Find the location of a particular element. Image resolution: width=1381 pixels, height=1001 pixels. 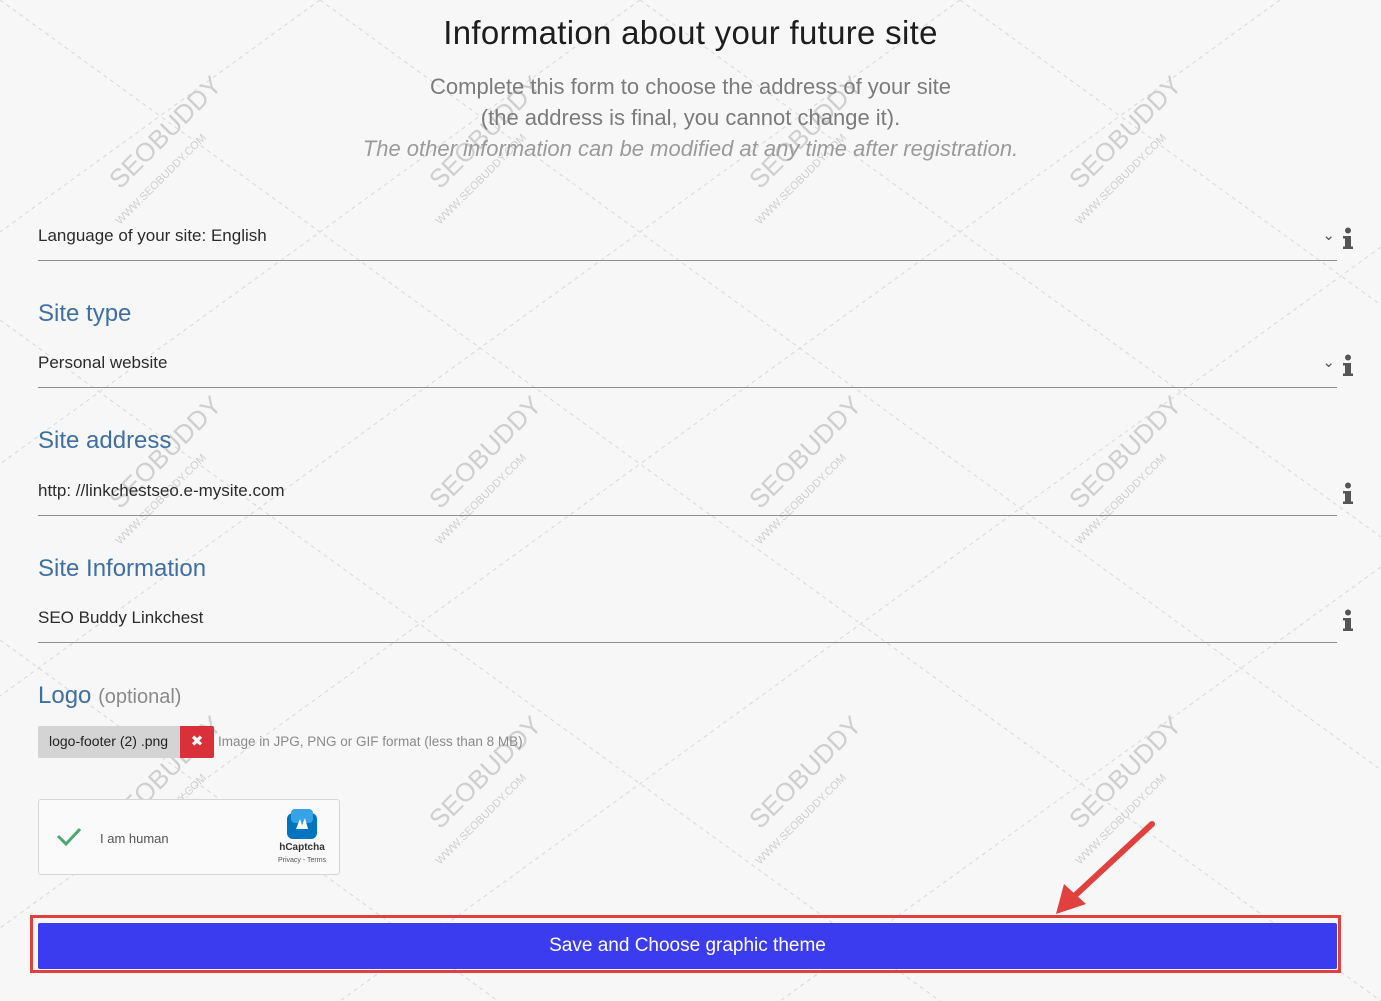

check-icon is located at coordinates (69, 837).